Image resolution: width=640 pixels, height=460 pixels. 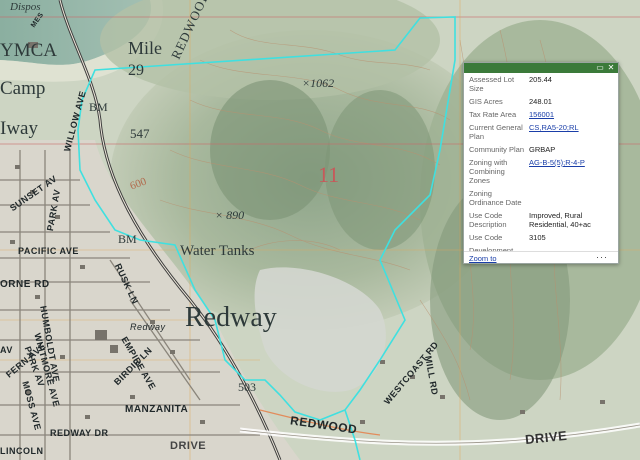 I want to click on label-av: AV, so click(x=6, y=350).